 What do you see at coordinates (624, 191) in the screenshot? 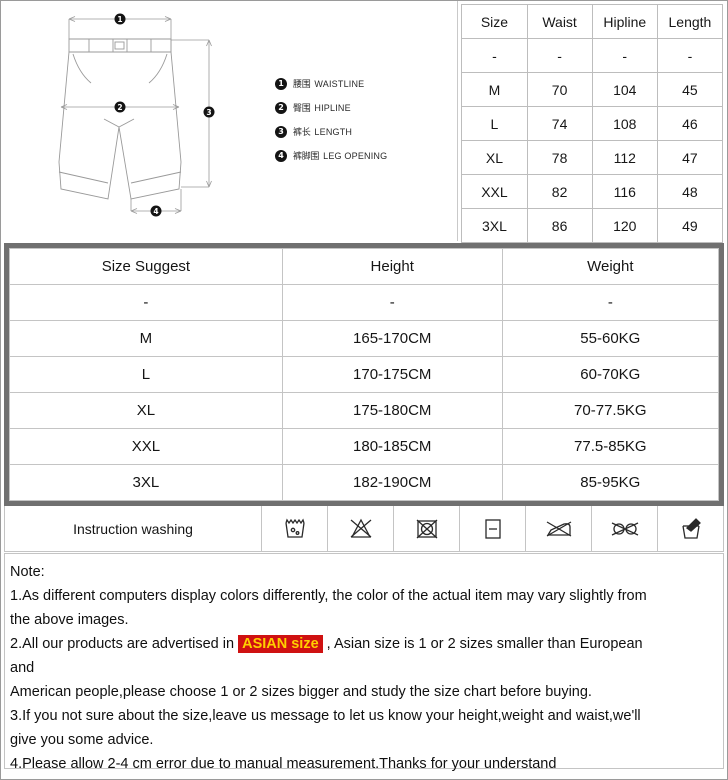
I see `cell-hipline: 116` at bounding box center [624, 191].